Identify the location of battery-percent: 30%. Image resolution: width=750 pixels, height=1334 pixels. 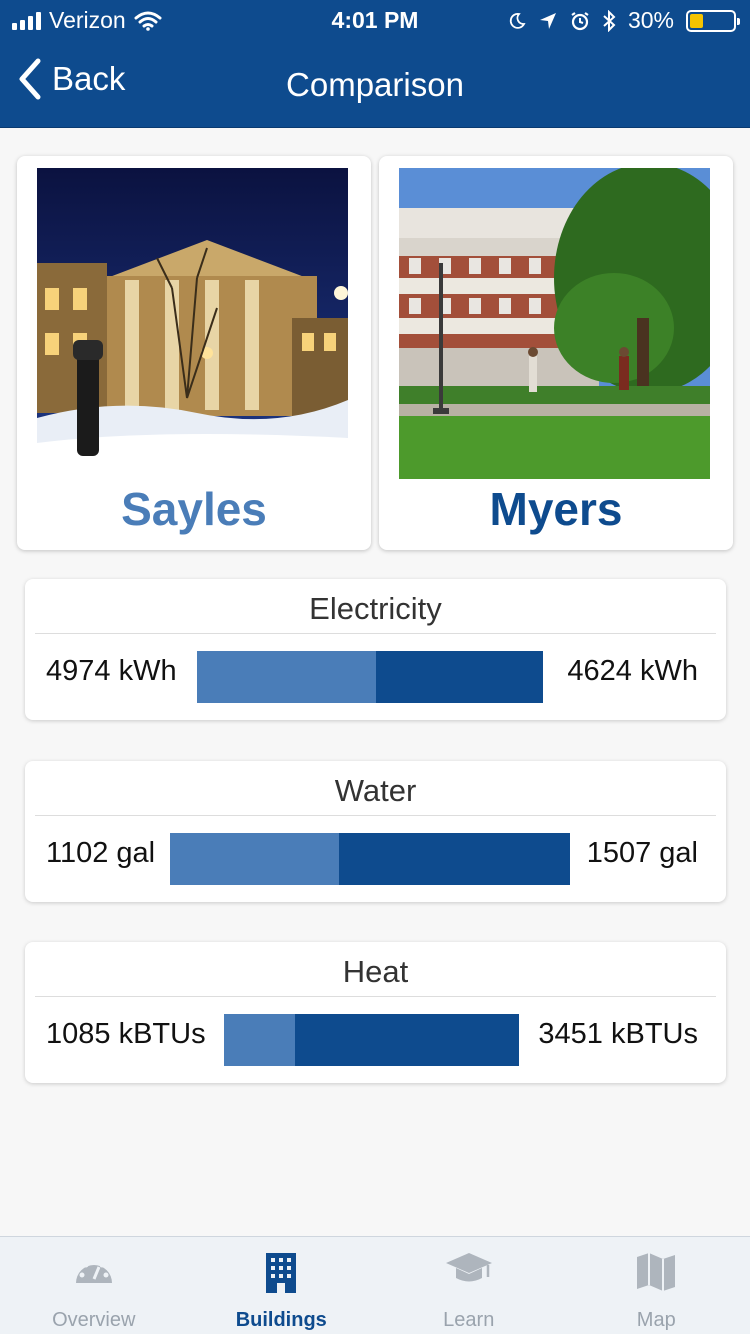
(650, 20).